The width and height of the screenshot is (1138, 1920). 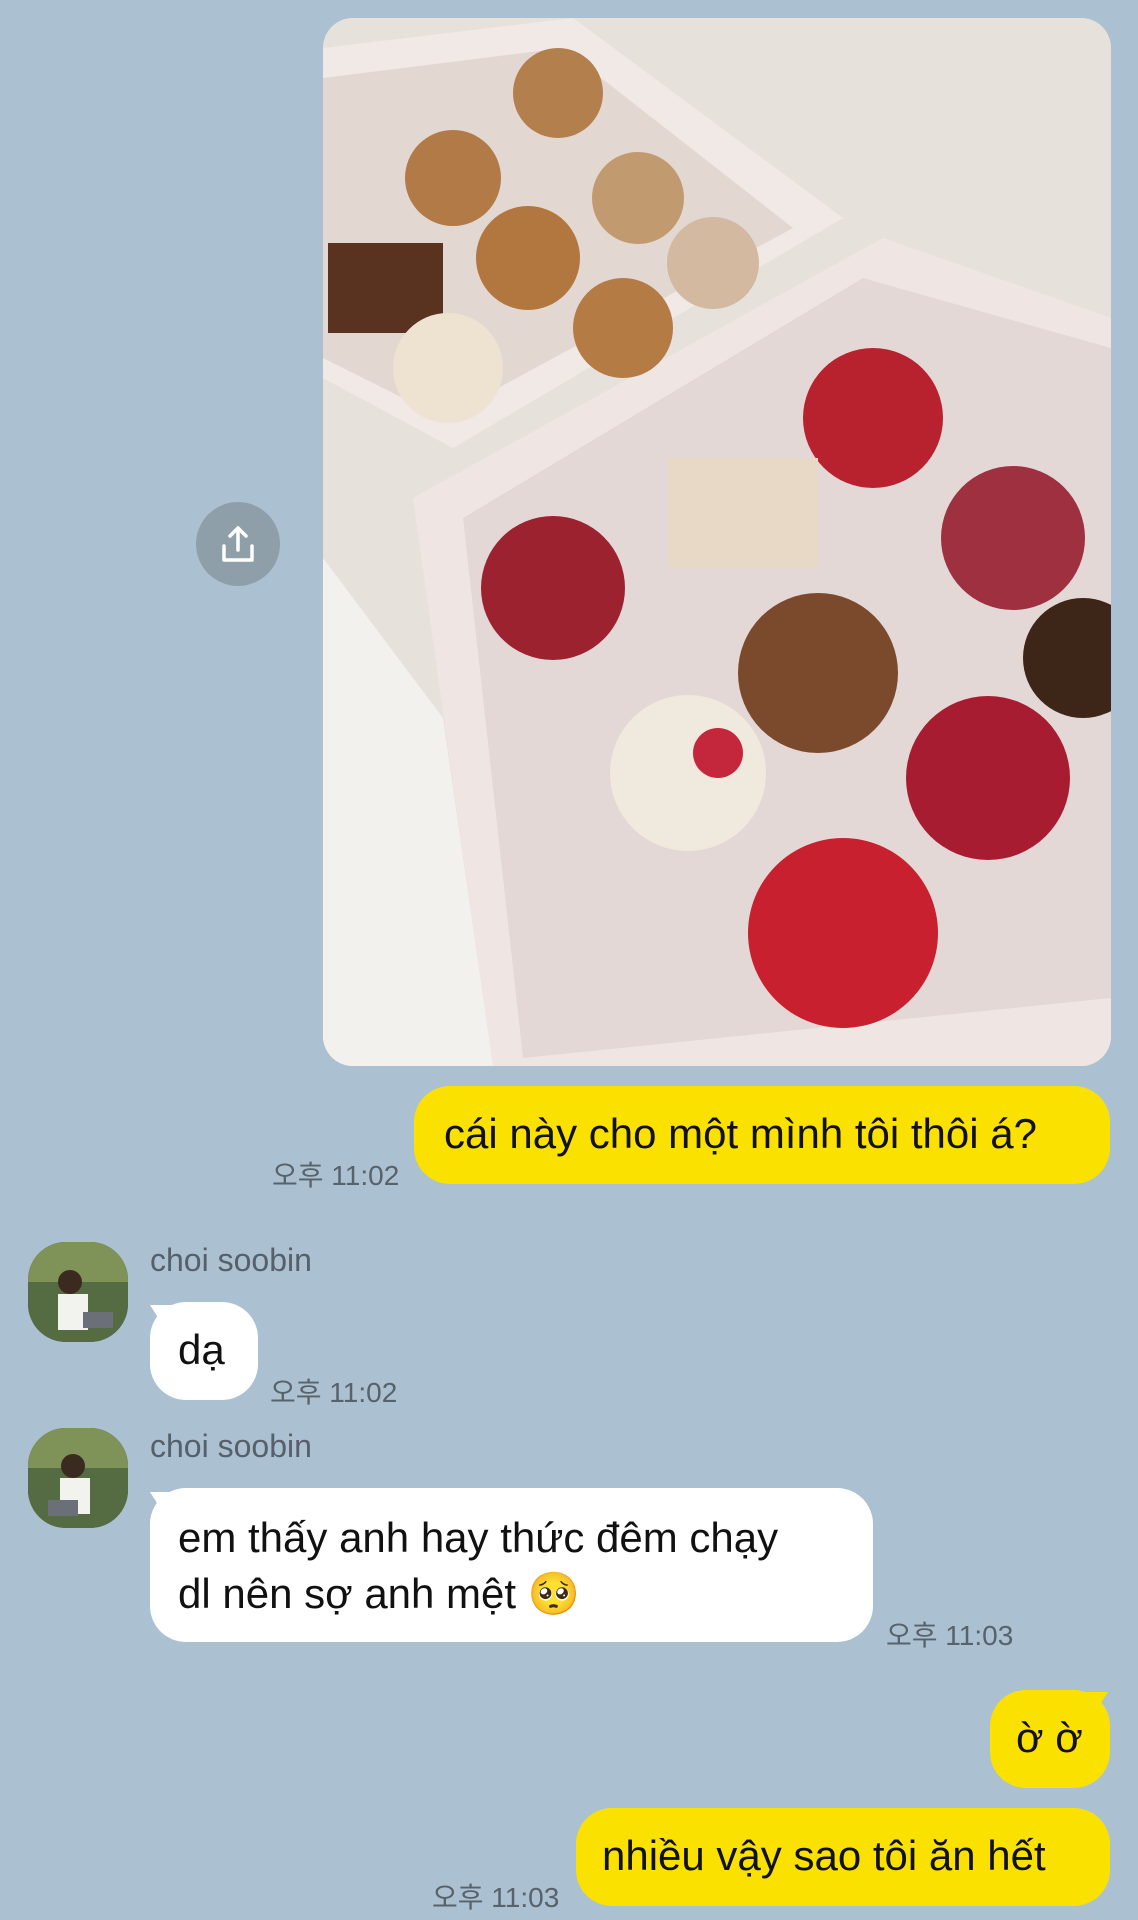 What do you see at coordinates (824, 1855) in the screenshot?
I see `message-text: nhiều vậy sao tôi ăn hết` at bounding box center [824, 1855].